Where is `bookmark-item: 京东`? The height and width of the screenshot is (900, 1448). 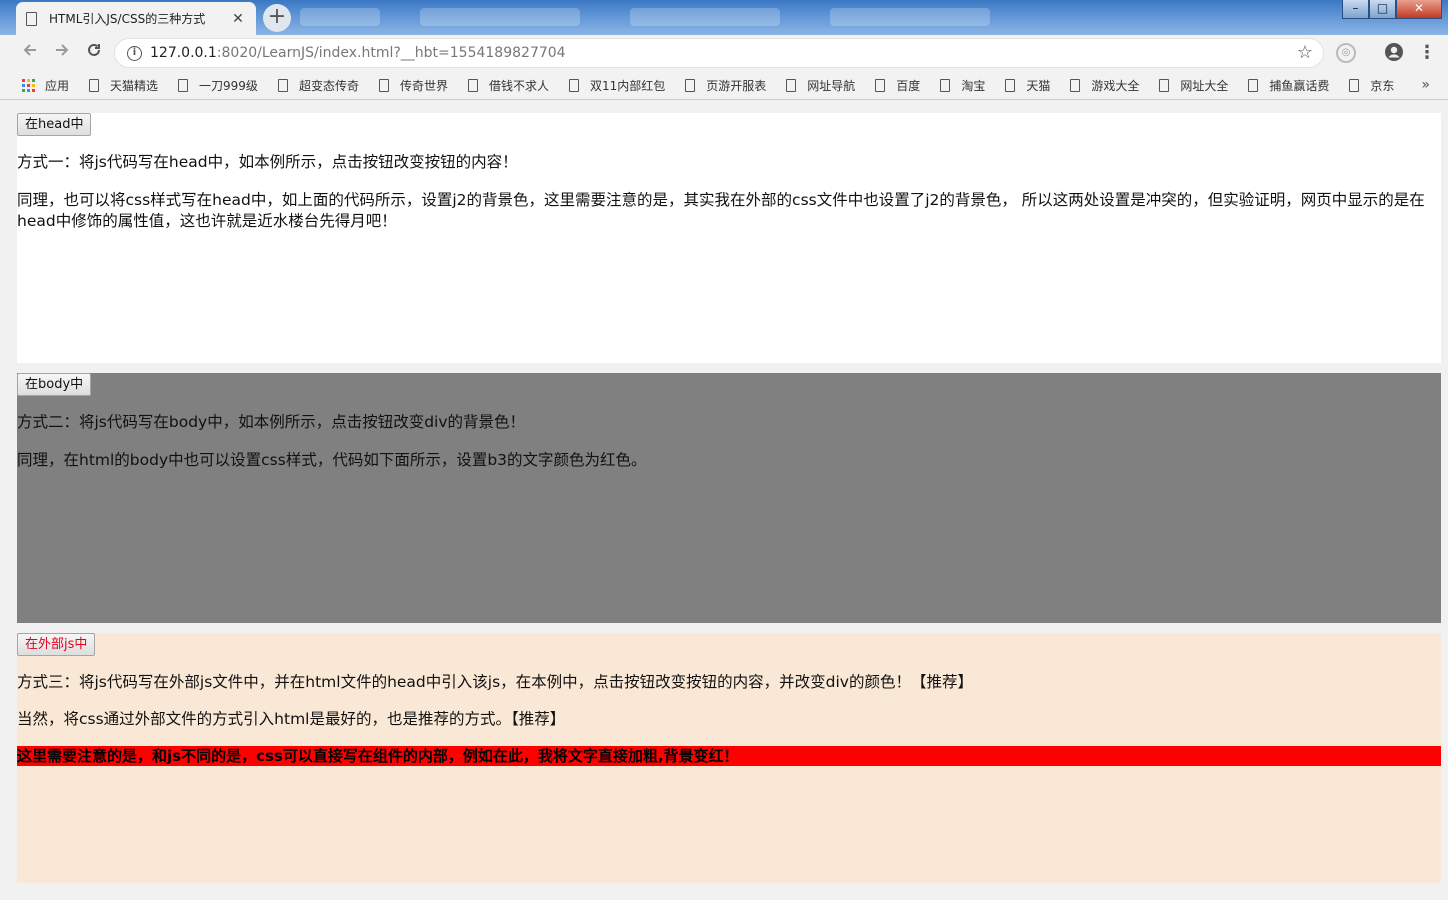
bookmark-item: 京东 is located at coordinates (1371, 85).